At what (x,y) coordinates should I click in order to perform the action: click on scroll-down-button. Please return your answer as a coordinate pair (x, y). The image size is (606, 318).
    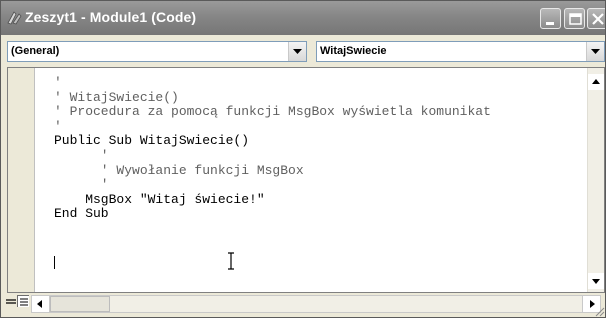
    Looking at the image, I should click on (596, 281).